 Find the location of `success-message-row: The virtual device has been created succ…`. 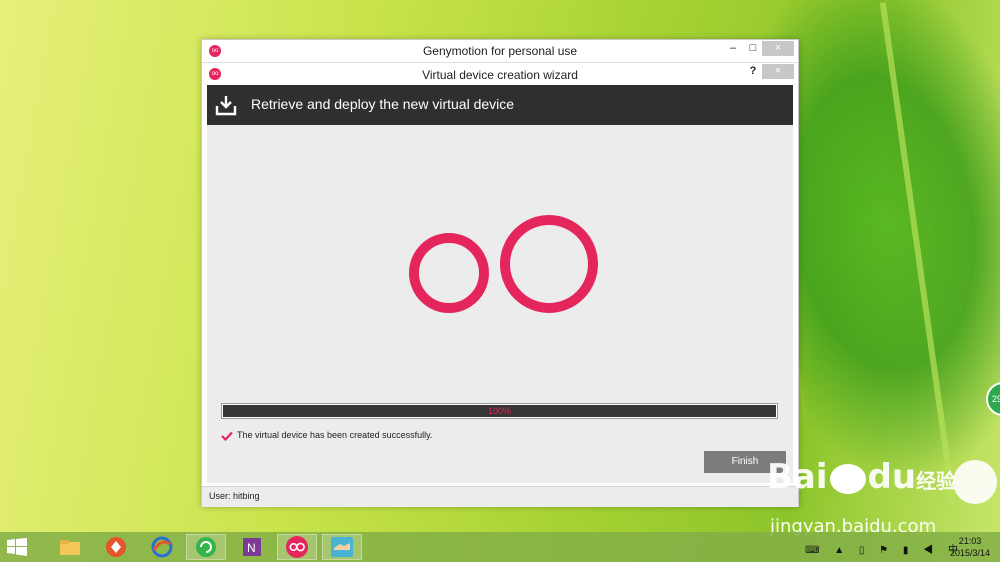

success-message-row: The virtual device has been created succ… is located at coordinates (326, 435).